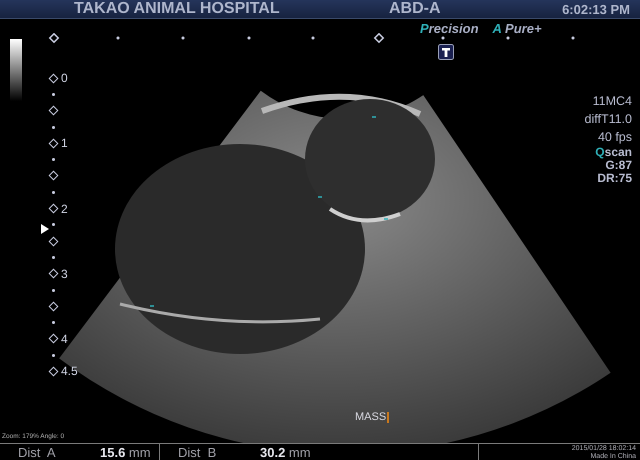  What do you see at coordinates (198, 452) in the screenshot?
I see `measurement-label: Dist B` at bounding box center [198, 452].